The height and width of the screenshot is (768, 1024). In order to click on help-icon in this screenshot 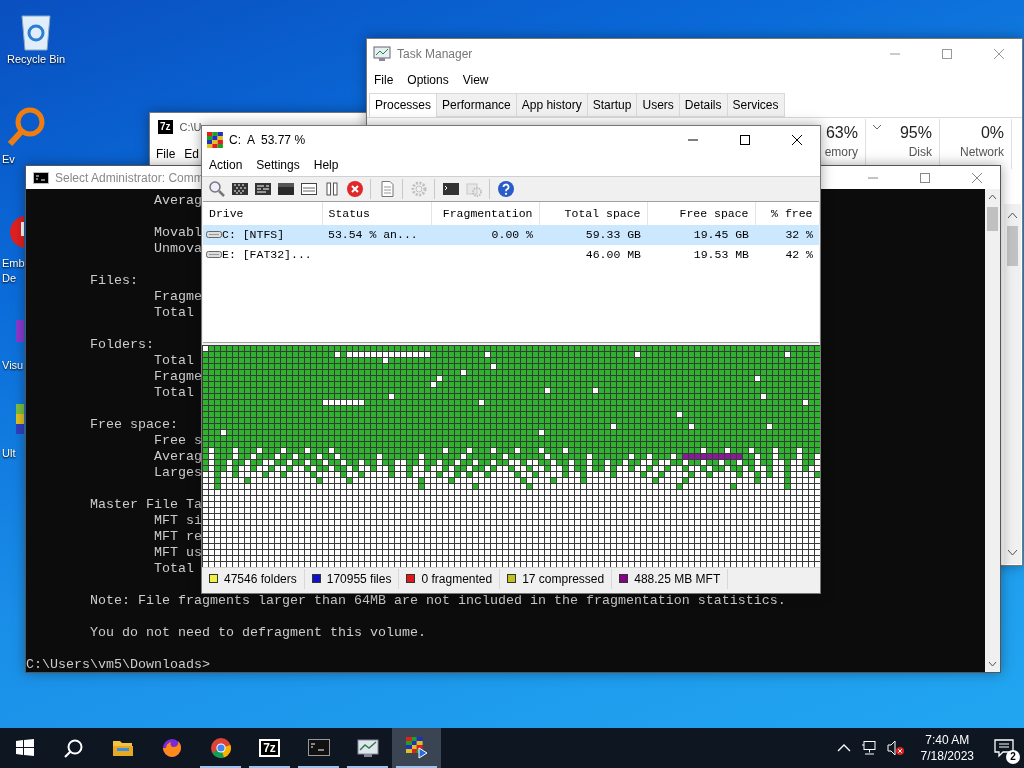, I will do `click(505, 189)`.